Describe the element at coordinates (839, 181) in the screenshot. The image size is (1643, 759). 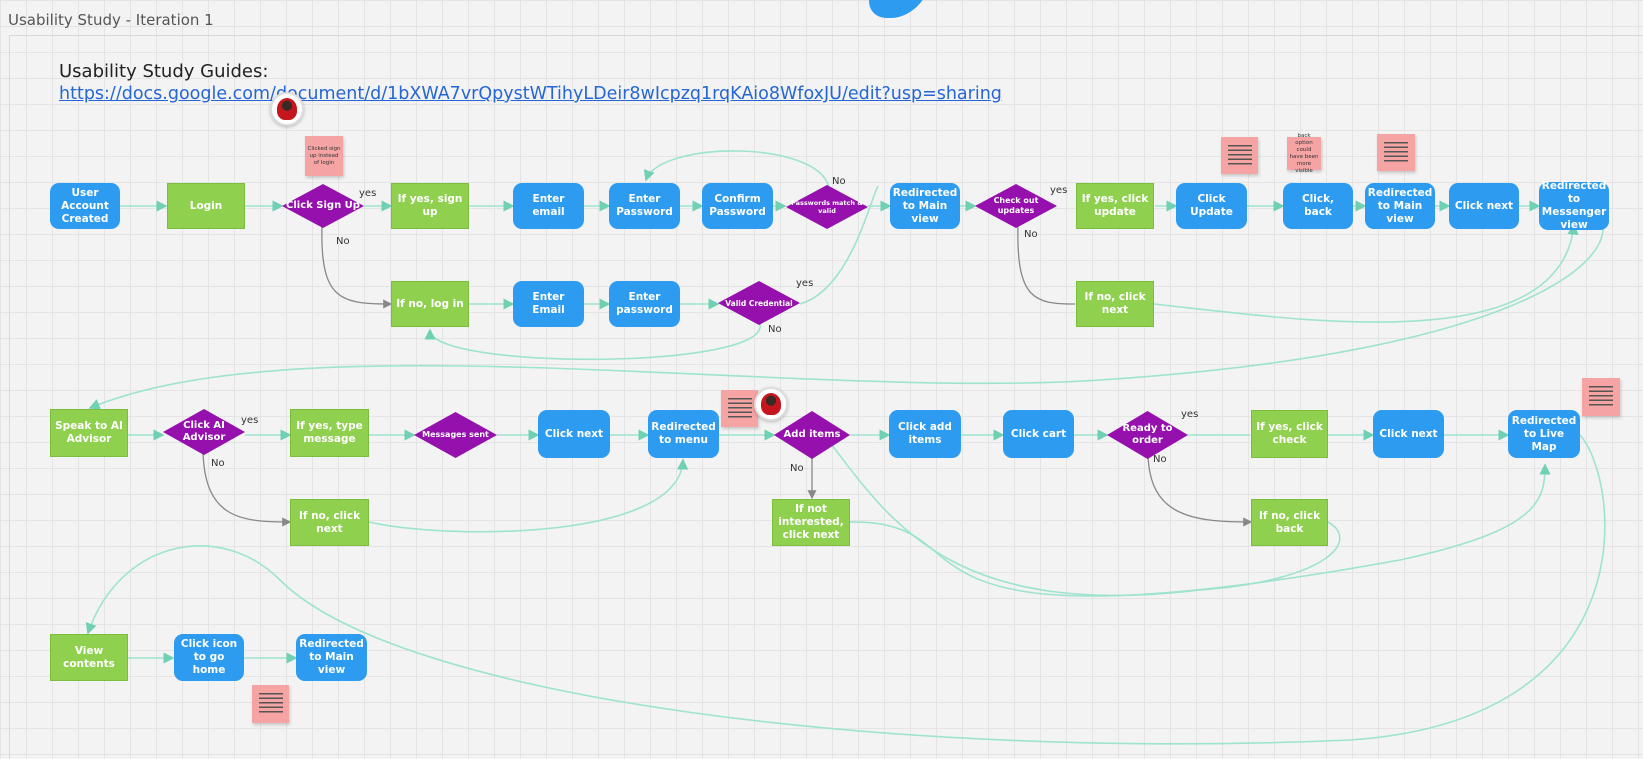
I see `edge-label-passwords-no: No` at that location.